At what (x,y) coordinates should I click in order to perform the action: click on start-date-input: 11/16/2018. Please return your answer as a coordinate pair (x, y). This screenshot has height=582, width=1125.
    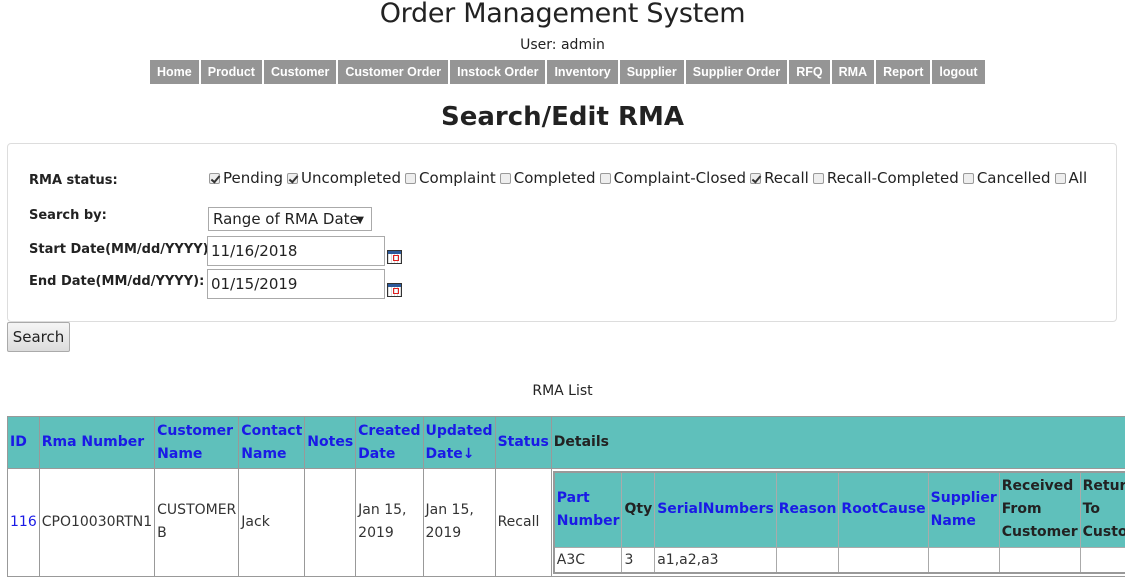
    Looking at the image, I should click on (296, 251).